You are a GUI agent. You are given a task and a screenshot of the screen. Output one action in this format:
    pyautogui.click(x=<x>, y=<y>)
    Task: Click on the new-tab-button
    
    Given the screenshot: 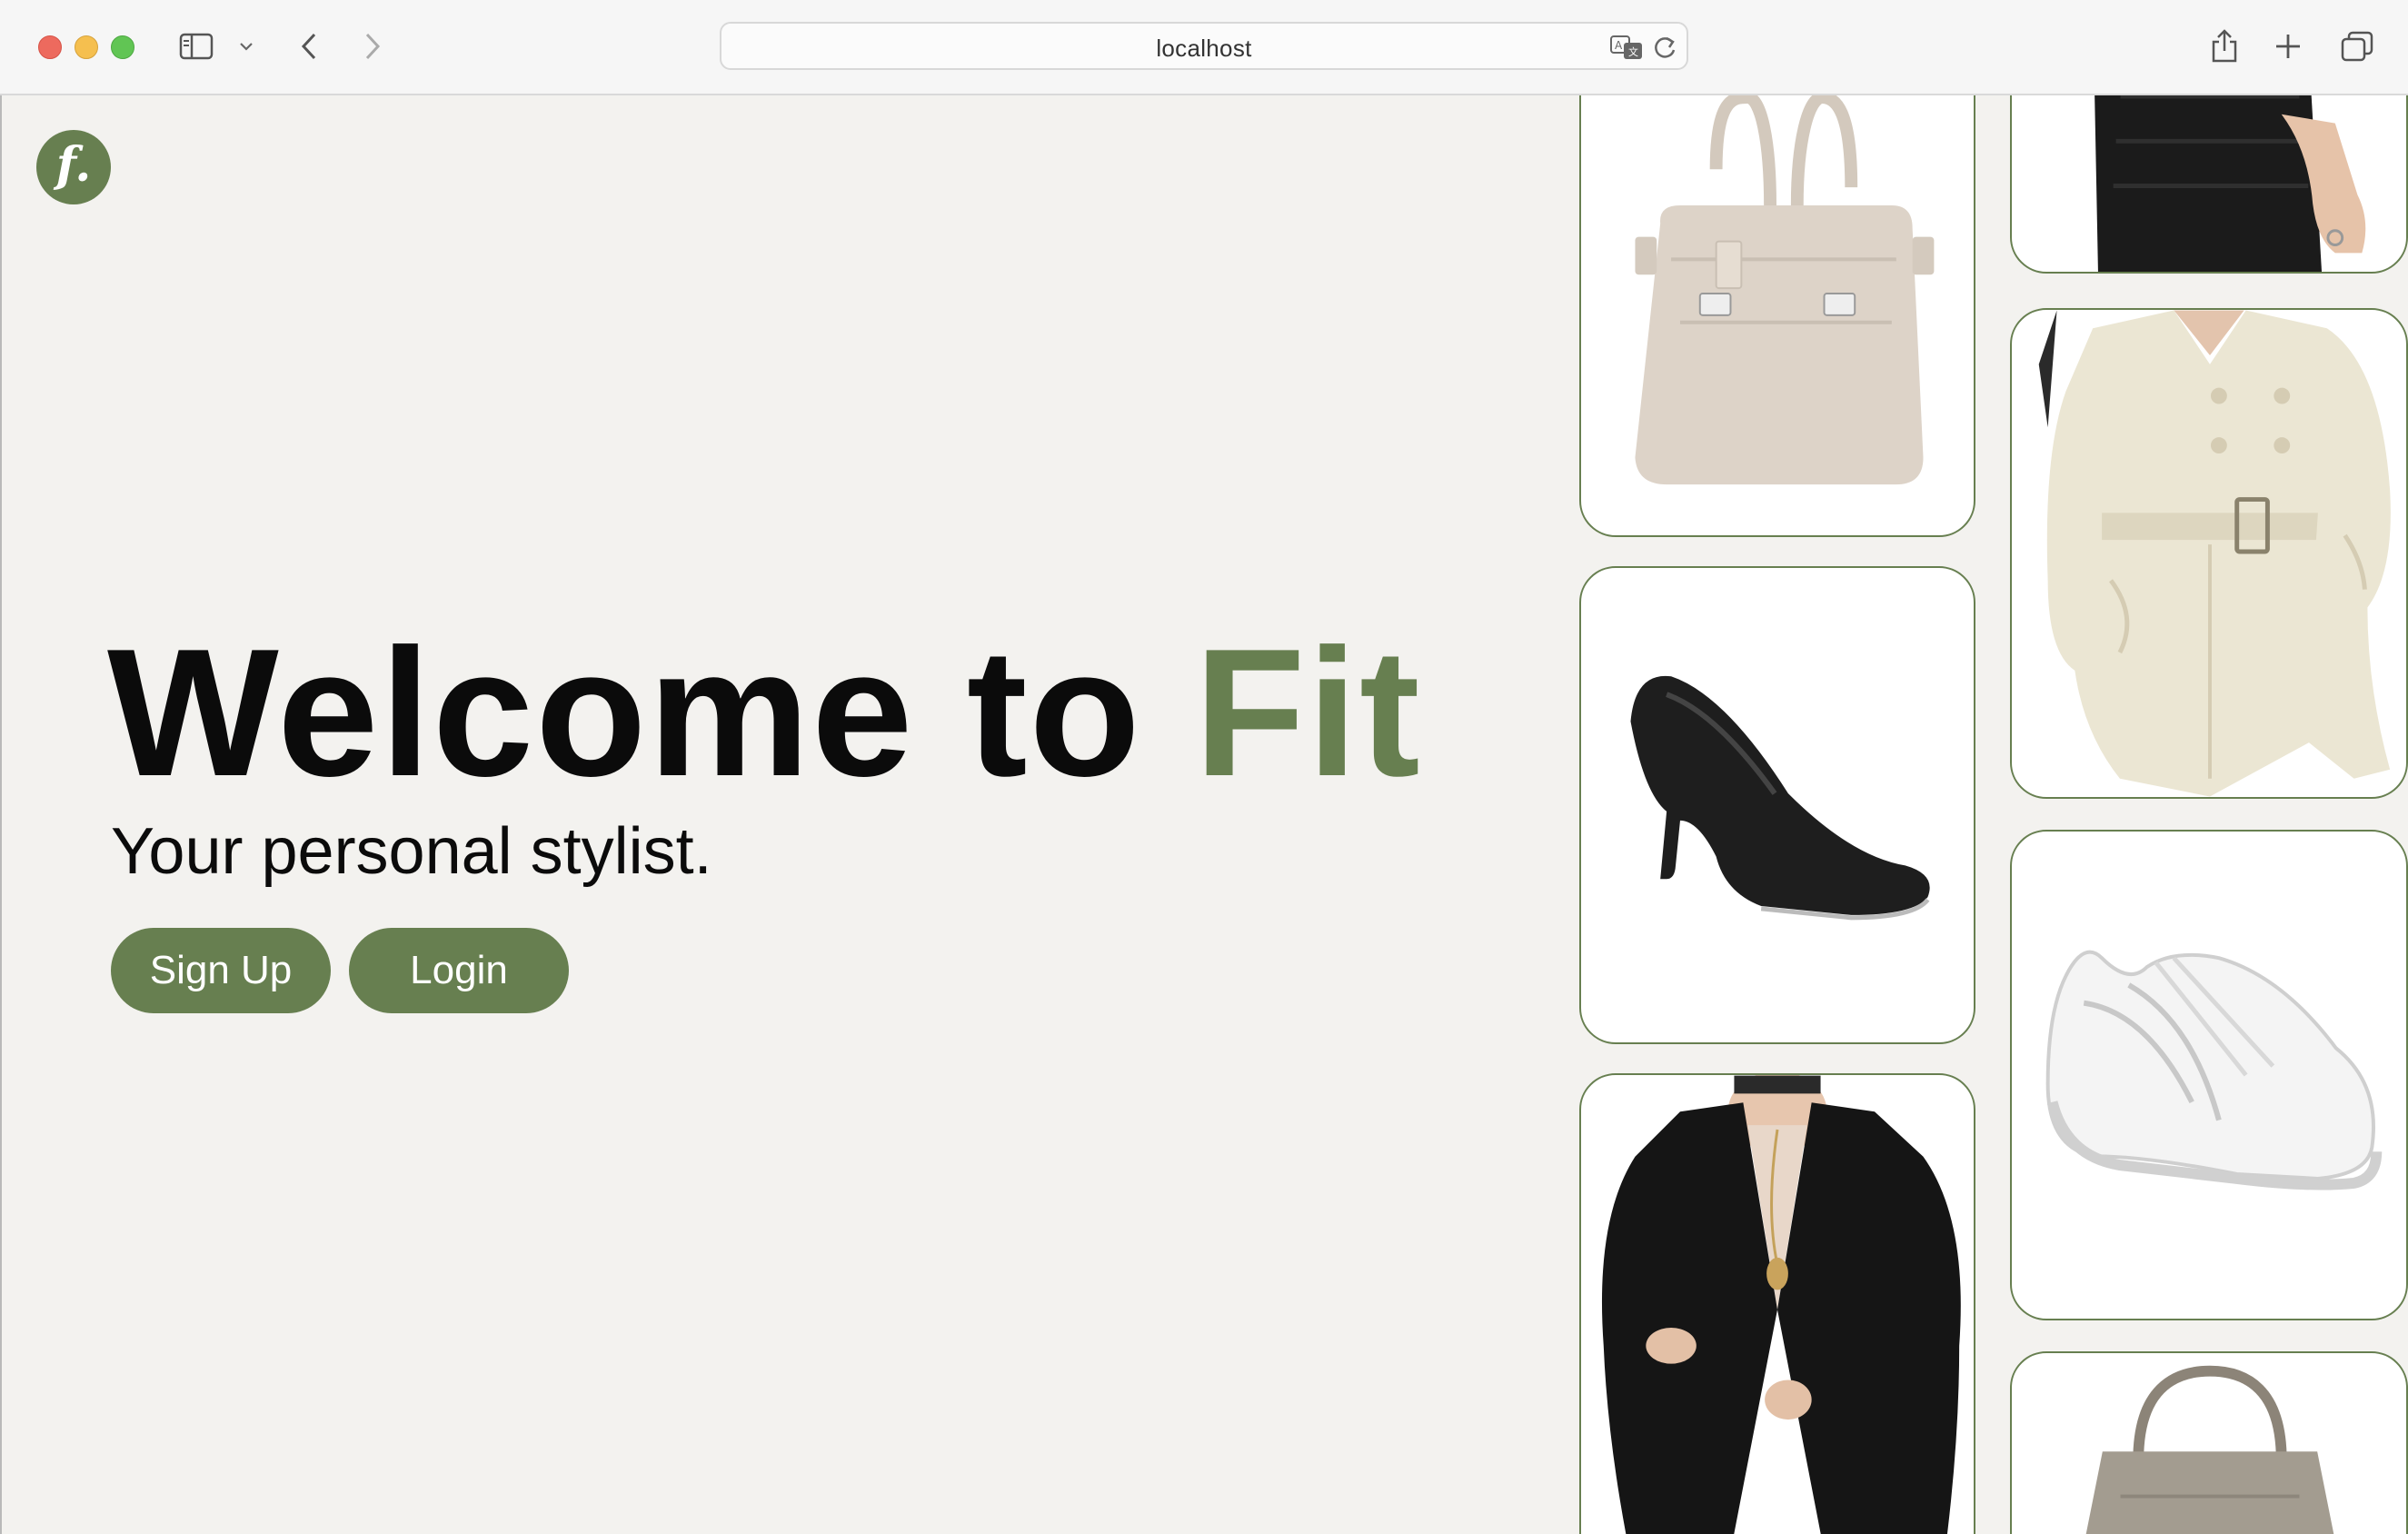 What is the action you would take?
    pyautogui.click(x=2288, y=47)
    